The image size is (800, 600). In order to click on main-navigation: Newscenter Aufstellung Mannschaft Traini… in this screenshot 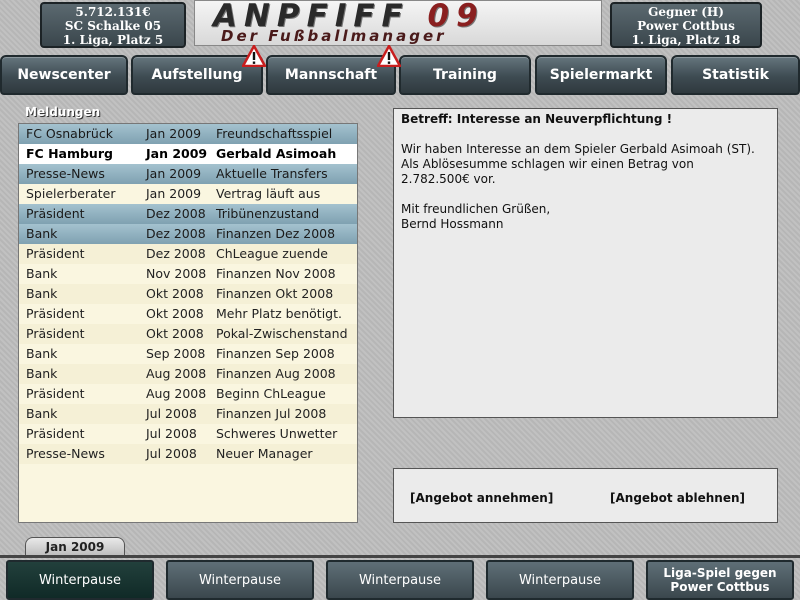, I will do `click(400, 70)`.